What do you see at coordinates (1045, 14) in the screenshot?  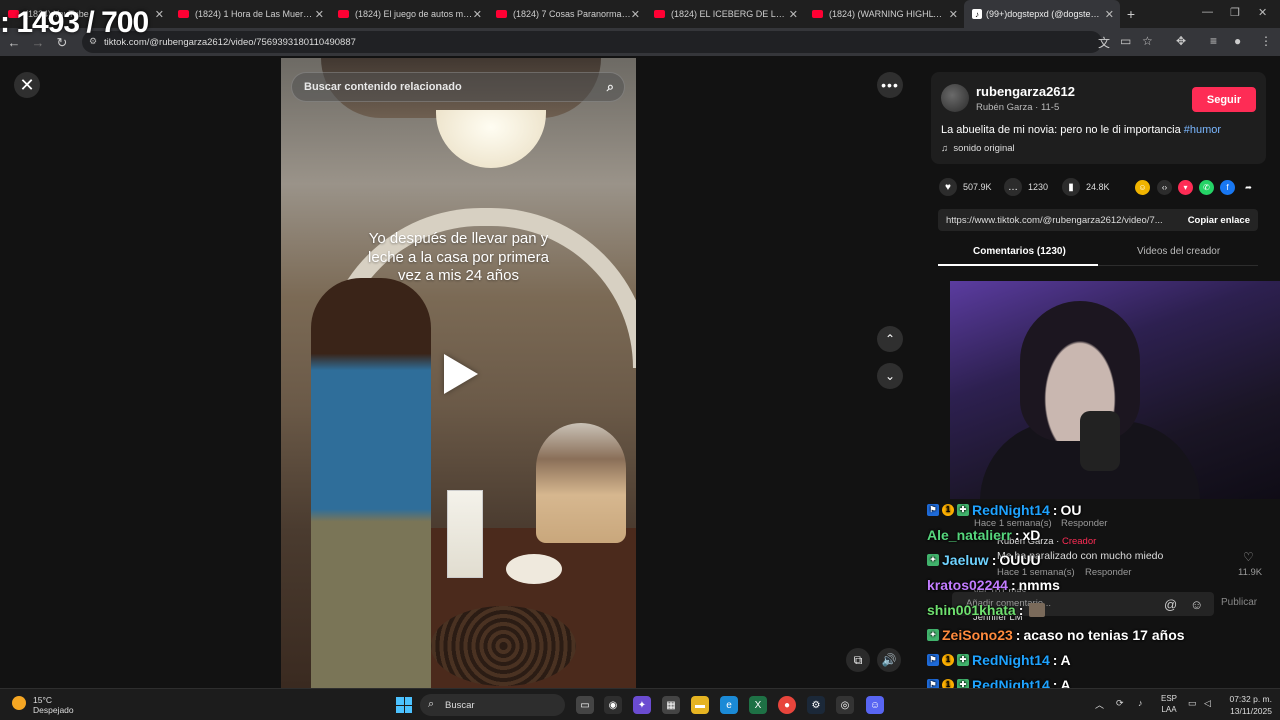 I see `tab-title: (99+)dogstepxd (@dogstepxd)` at bounding box center [1045, 14].